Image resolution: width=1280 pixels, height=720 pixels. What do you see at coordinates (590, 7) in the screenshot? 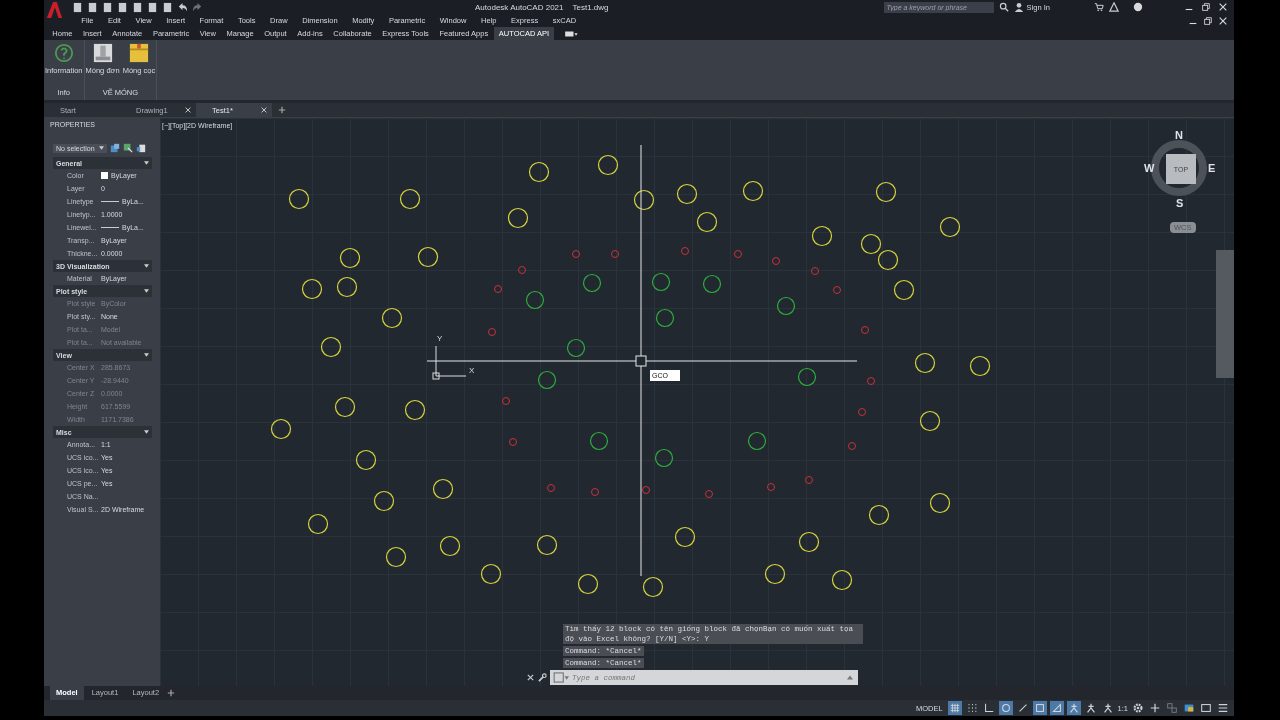
I see `file-title: Test1.dwg` at bounding box center [590, 7].